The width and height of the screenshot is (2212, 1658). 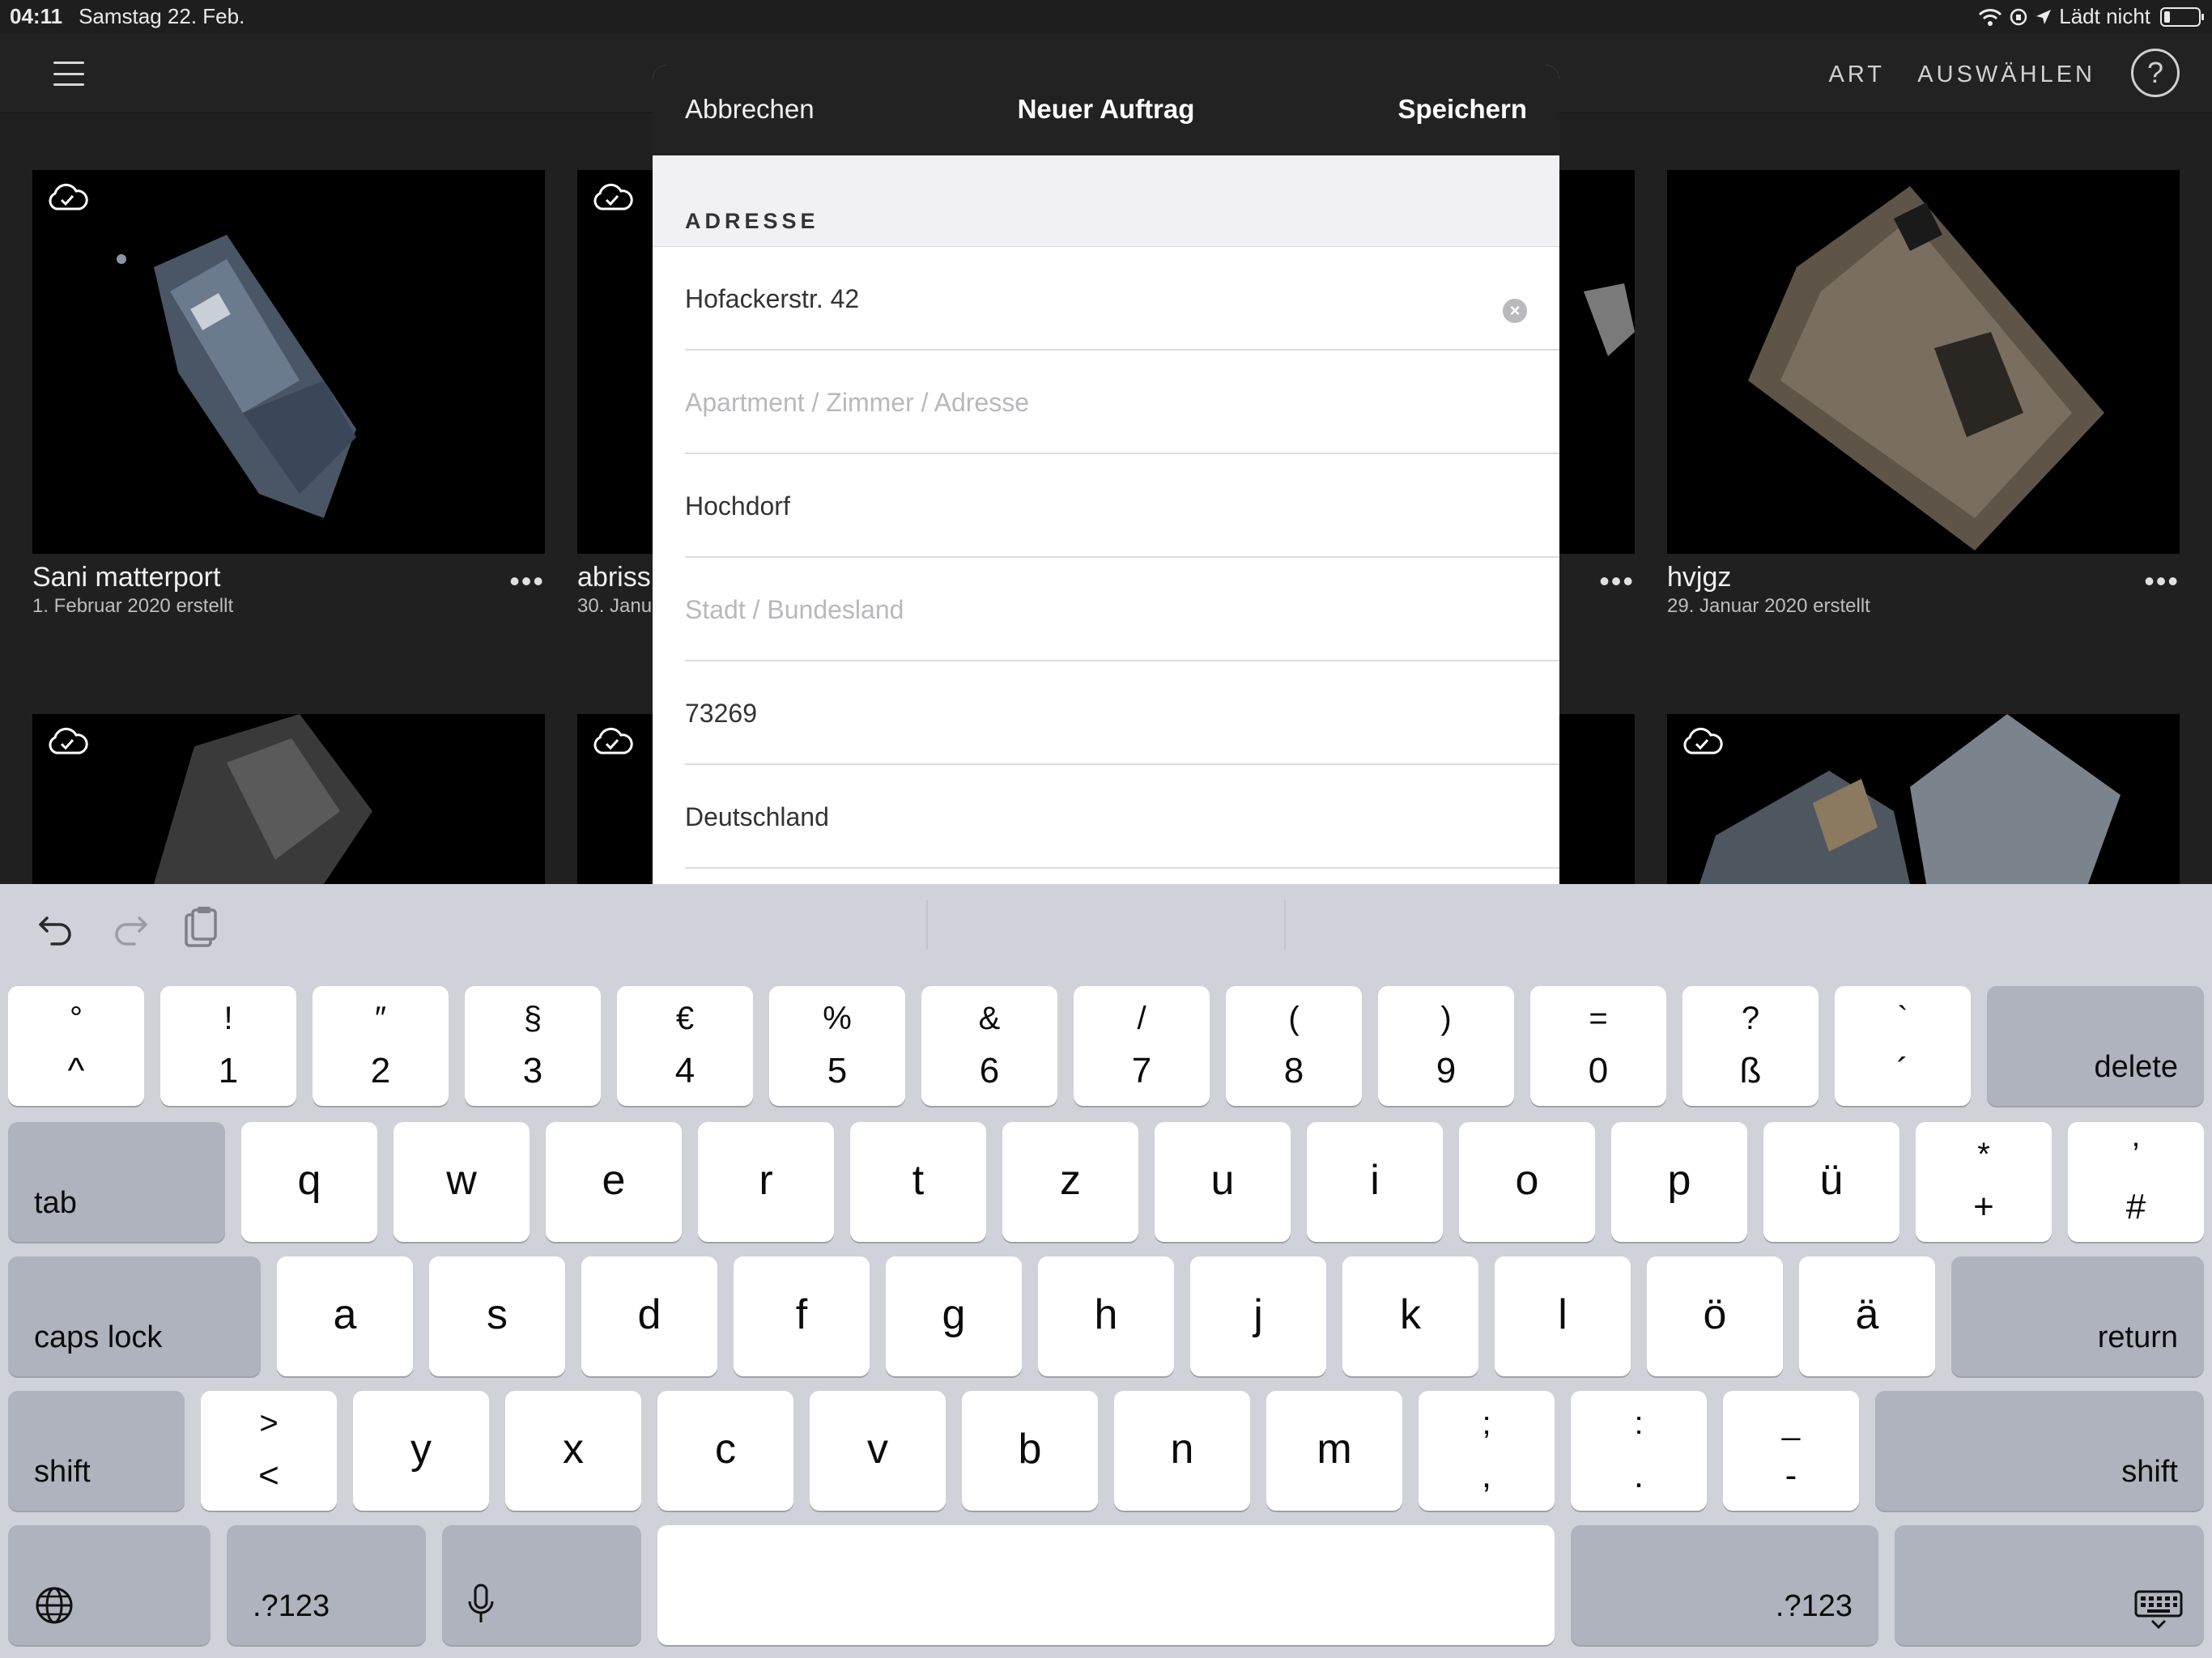 I want to click on help-icon: ?, so click(x=2155, y=73).